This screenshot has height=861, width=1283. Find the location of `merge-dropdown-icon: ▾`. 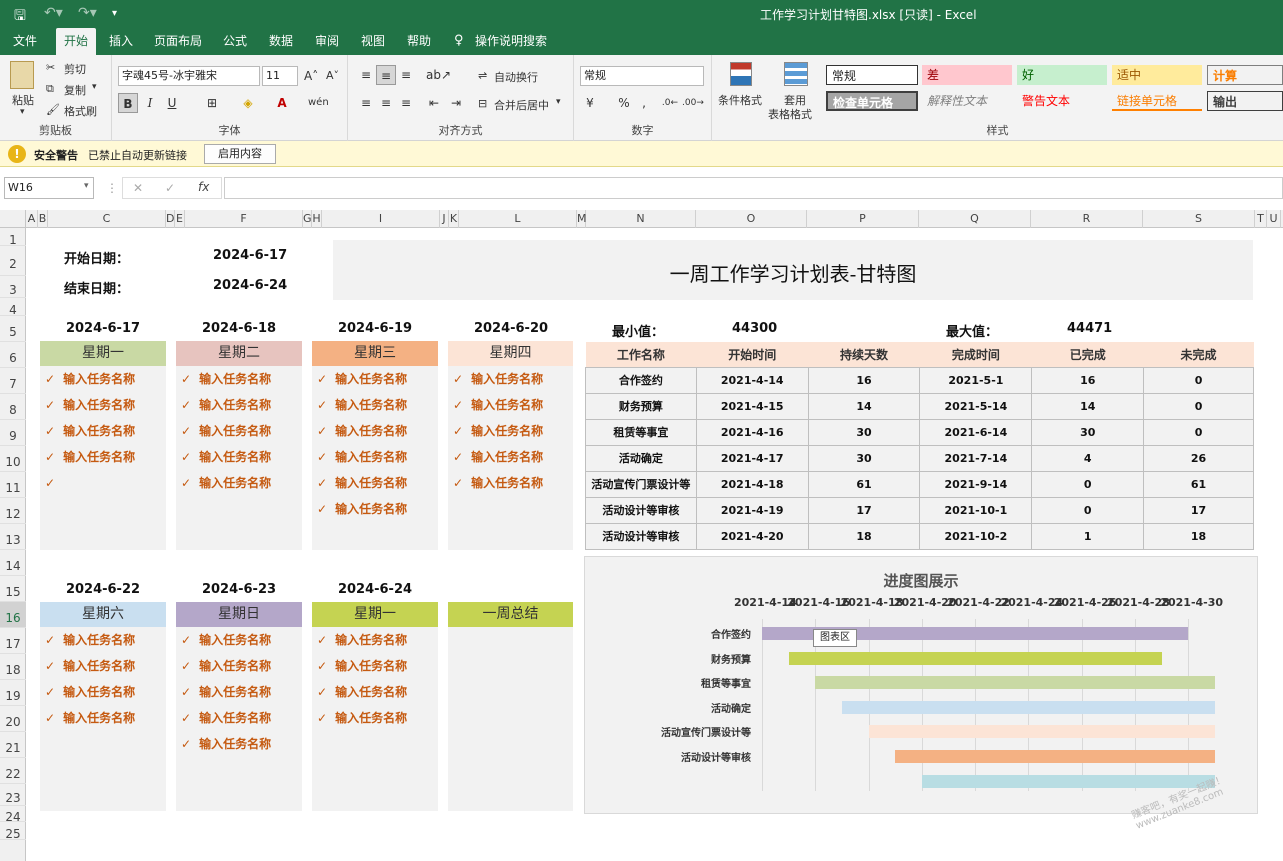

merge-dropdown-icon: ▾ is located at coordinates (558, 102).